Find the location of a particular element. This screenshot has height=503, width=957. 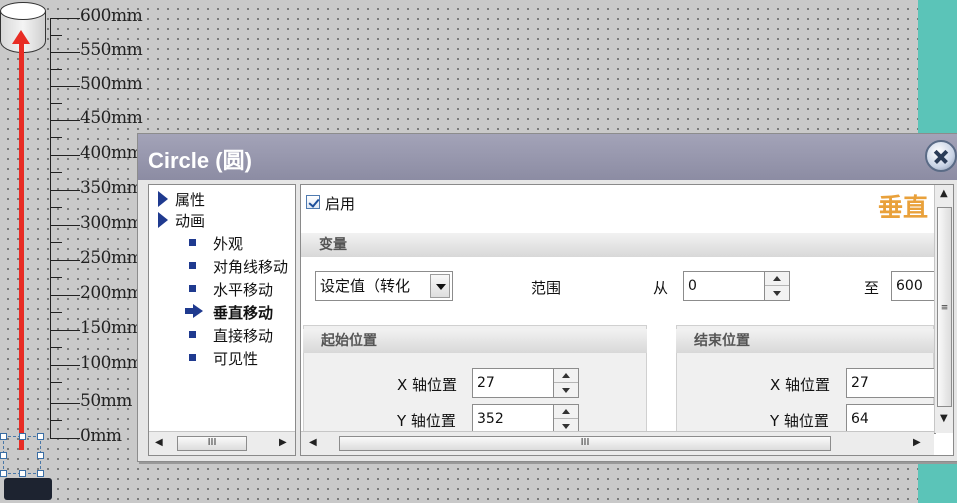

start-x-spinner is located at coordinates (566, 383).